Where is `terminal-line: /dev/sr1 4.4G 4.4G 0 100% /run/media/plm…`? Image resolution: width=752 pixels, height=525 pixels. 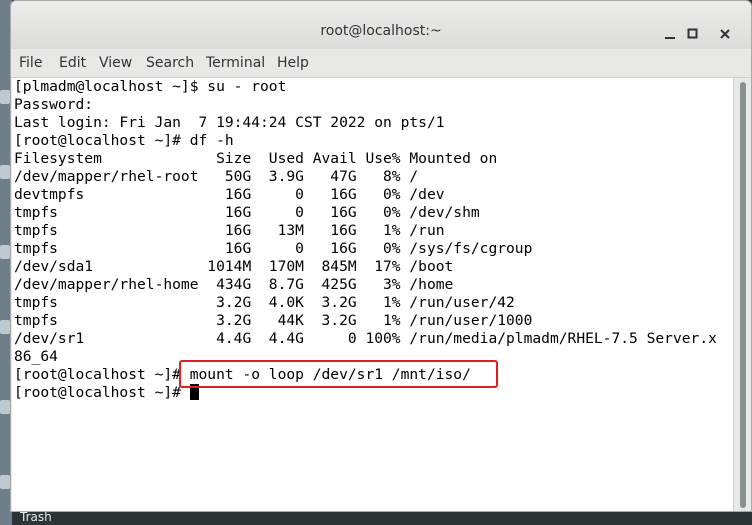
terminal-line: /dev/sr1 4.4G 4.4G 0 100% /run/media/plm… is located at coordinates (365, 338).